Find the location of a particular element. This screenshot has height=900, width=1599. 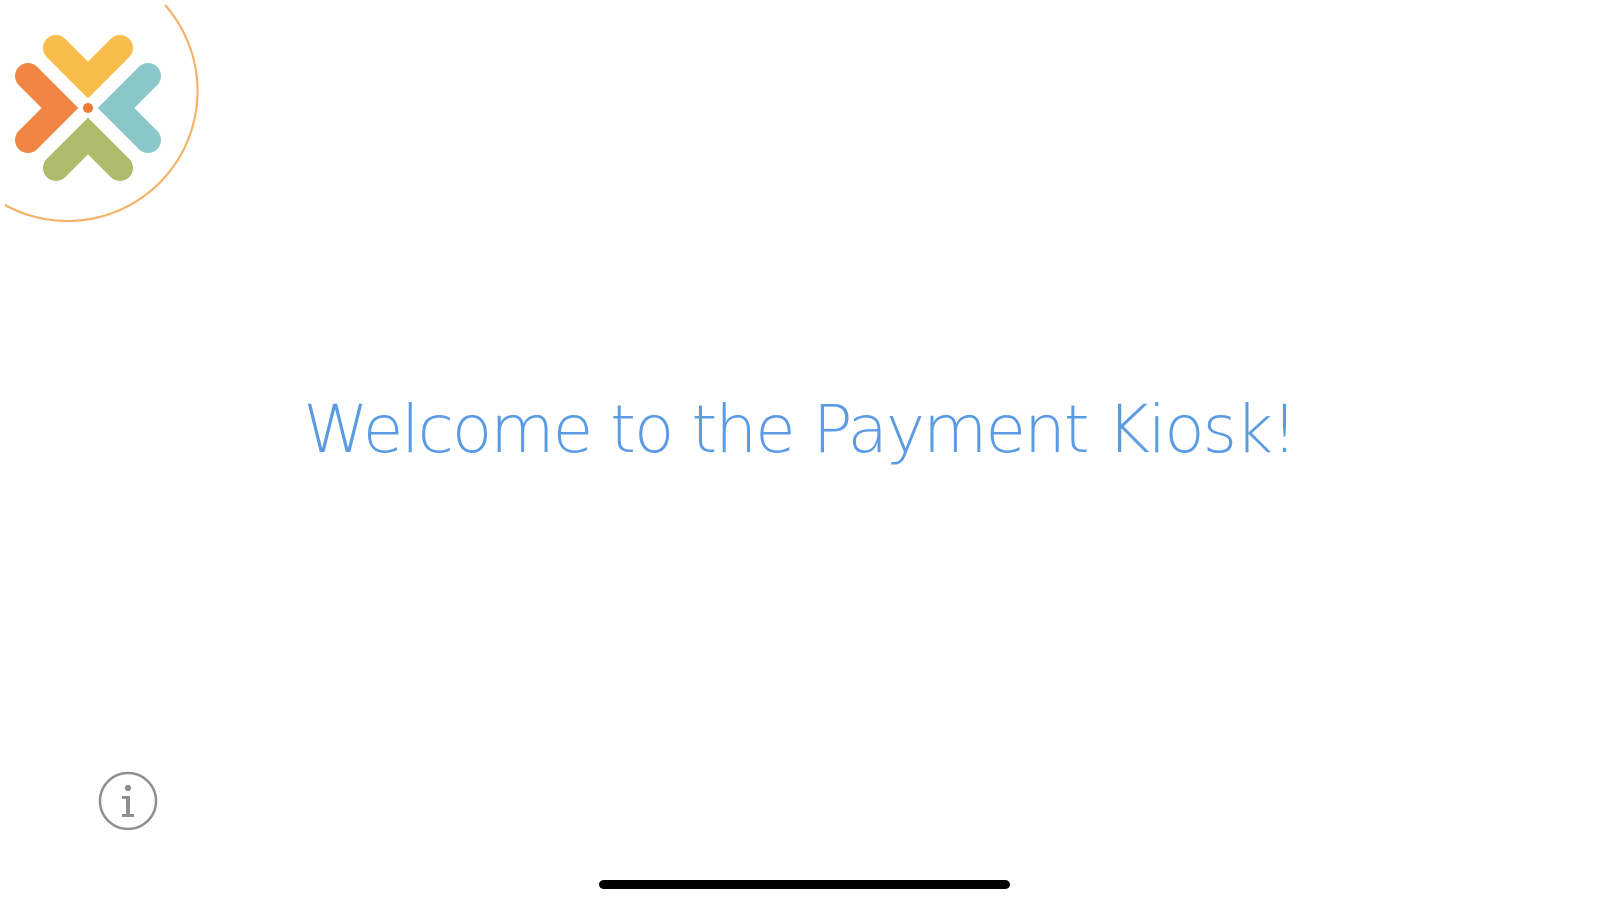

home-indicator is located at coordinates (804, 884).